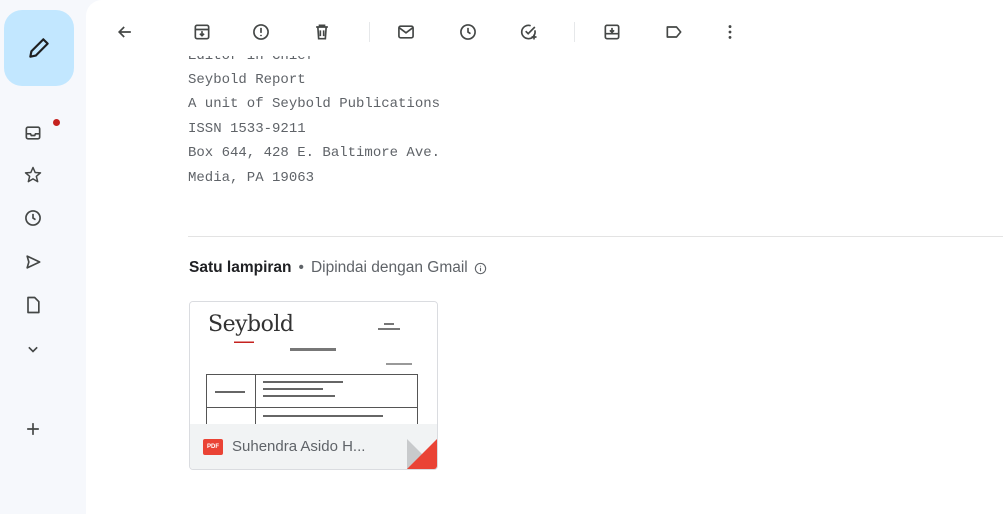  What do you see at coordinates (480, 268) in the screenshot?
I see `info-icon` at bounding box center [480, 268].